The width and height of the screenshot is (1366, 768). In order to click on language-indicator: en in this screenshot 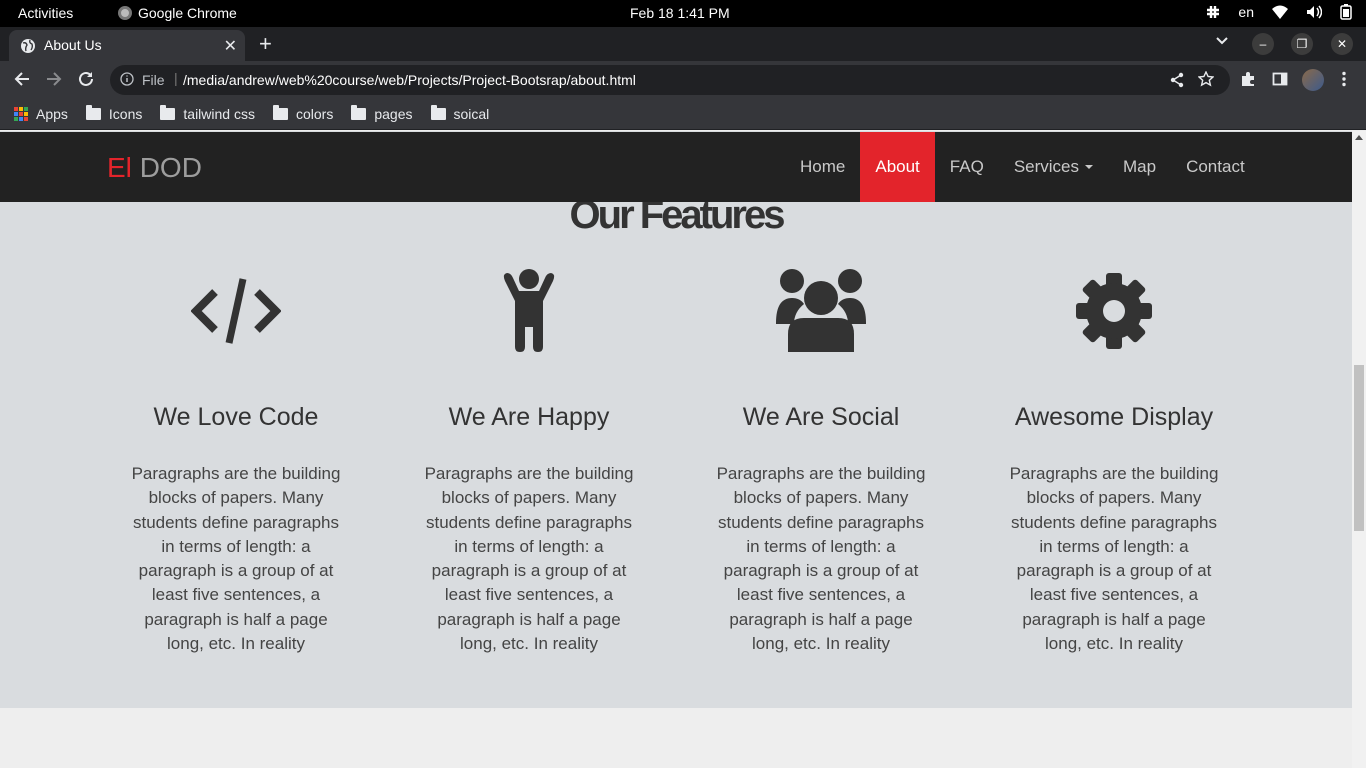, I will do `click(1246, 12)`.